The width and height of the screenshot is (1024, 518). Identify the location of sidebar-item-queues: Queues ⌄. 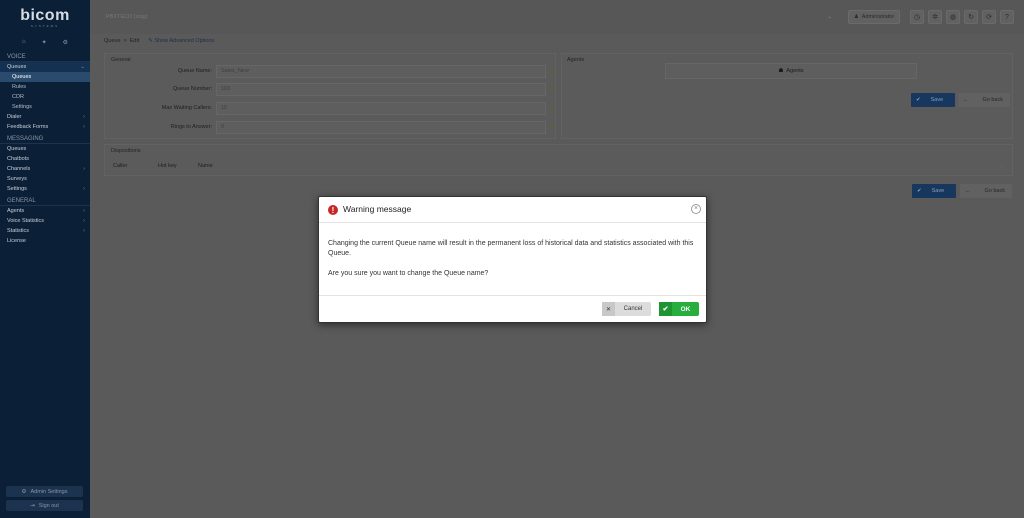
(45, 67).